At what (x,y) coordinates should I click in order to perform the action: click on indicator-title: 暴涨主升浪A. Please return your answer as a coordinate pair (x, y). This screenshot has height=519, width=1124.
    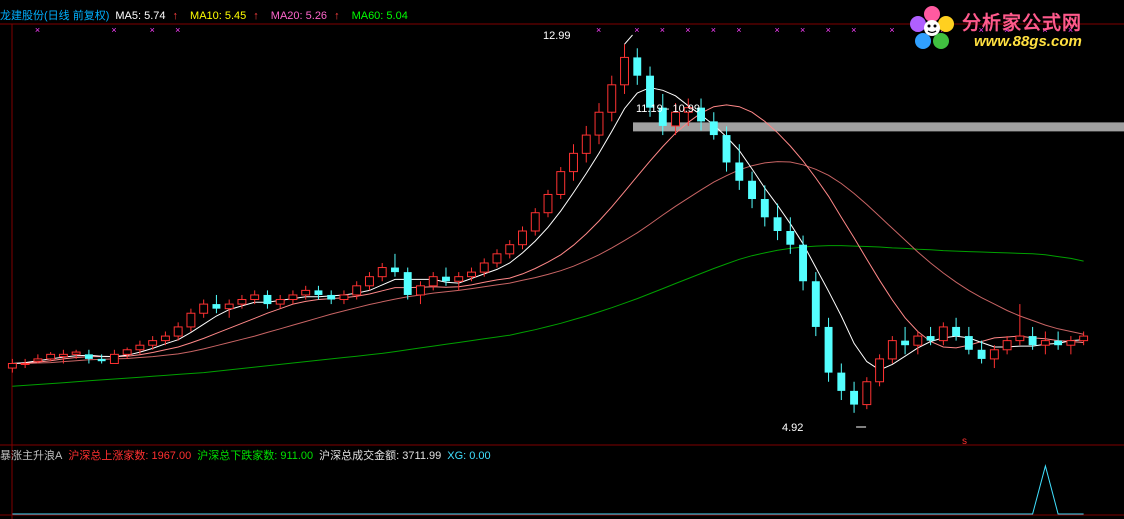
    Looking at the image, I should click on (31, 456).